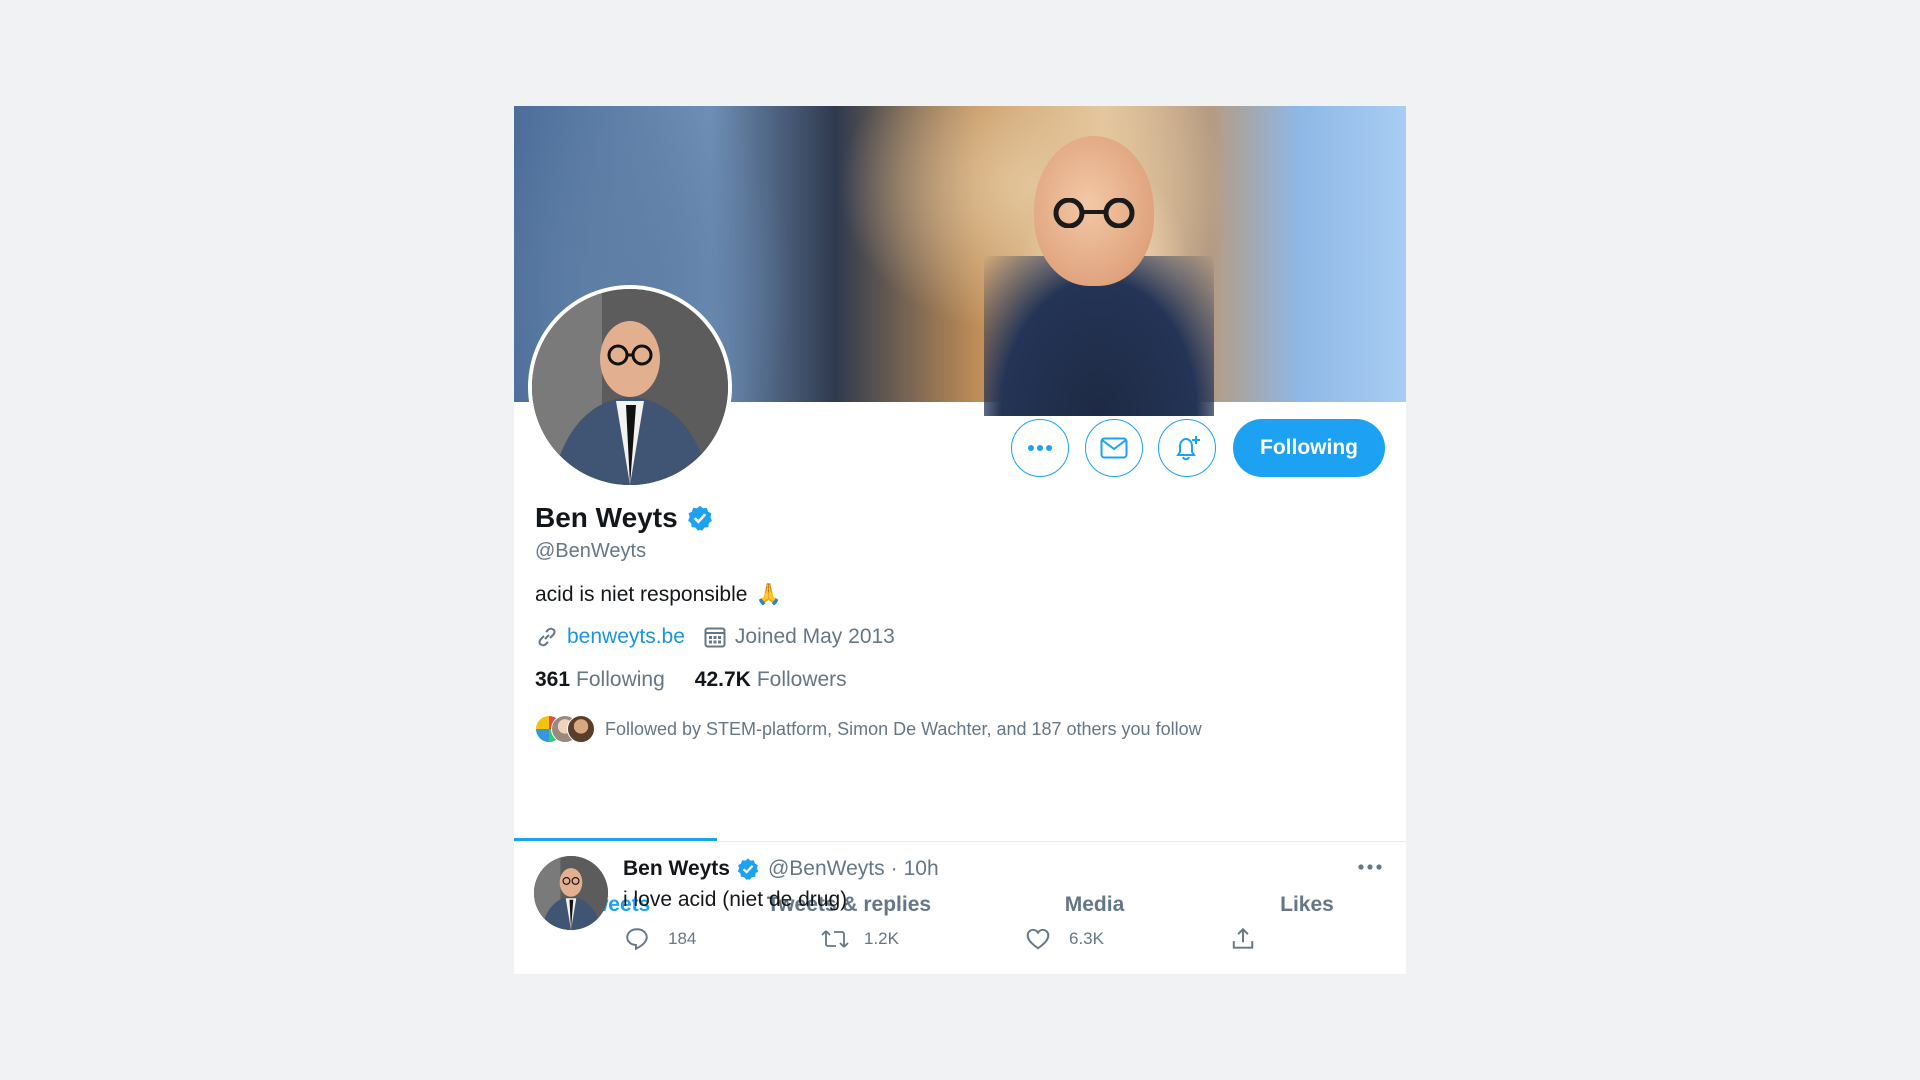 The image size is (1920, 1080). Describe the element at coordinates (565, 729) in the screenshot. I see `followed-by-avatars` at that location.